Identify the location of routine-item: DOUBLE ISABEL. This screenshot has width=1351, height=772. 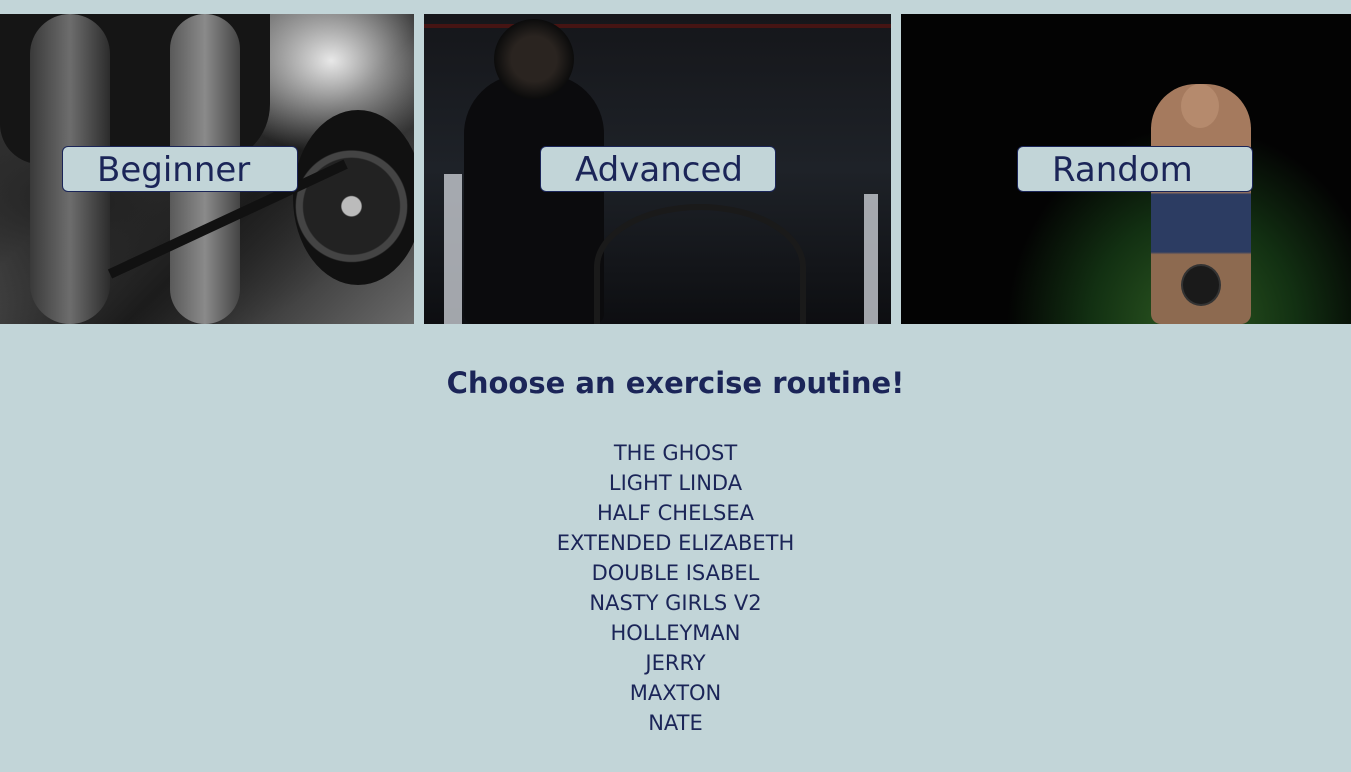
(675, 573).